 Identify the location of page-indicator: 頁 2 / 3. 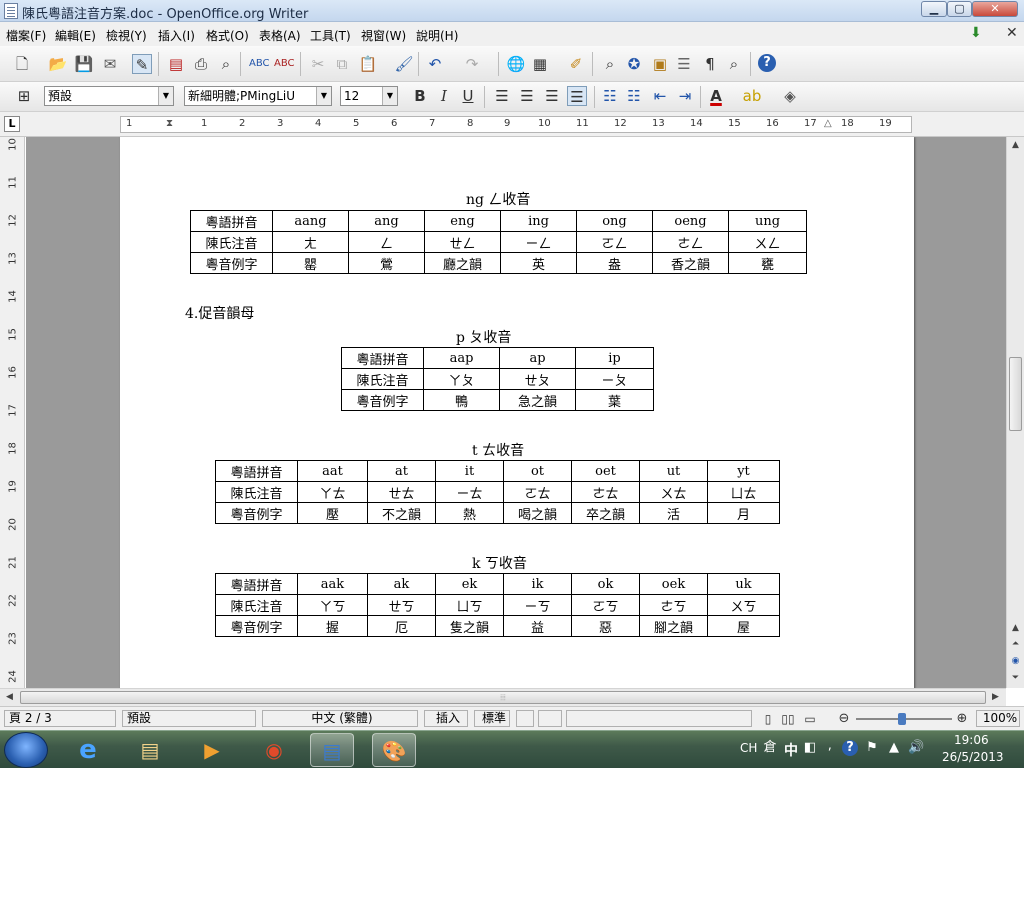
(60, 718).